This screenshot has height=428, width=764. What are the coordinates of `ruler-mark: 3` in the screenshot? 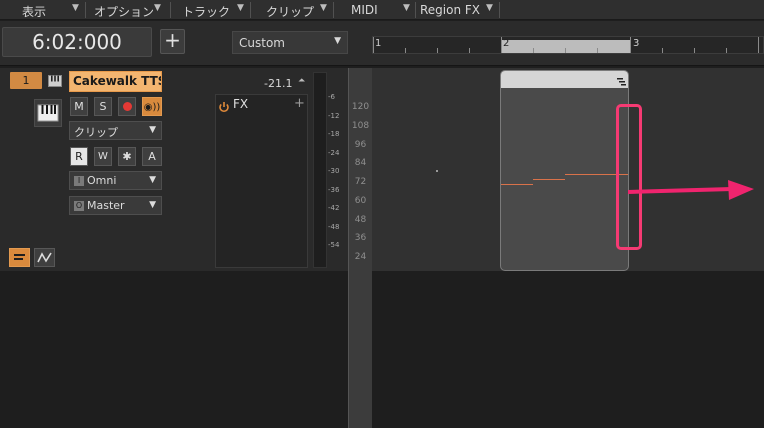 It's located at (636, 43).